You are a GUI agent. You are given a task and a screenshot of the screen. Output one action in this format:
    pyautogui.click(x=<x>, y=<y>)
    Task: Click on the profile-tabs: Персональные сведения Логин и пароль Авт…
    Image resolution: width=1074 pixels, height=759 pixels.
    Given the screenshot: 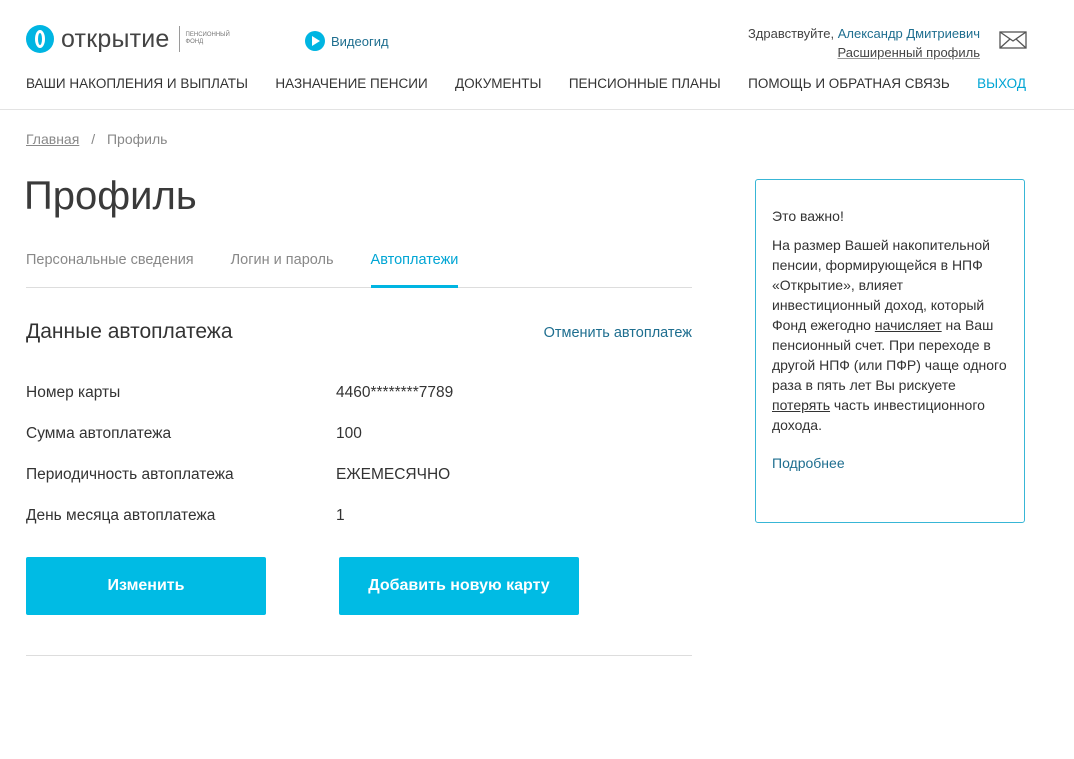 What is the action you would take?
    pyautogui.click(x=359, y=270)
    